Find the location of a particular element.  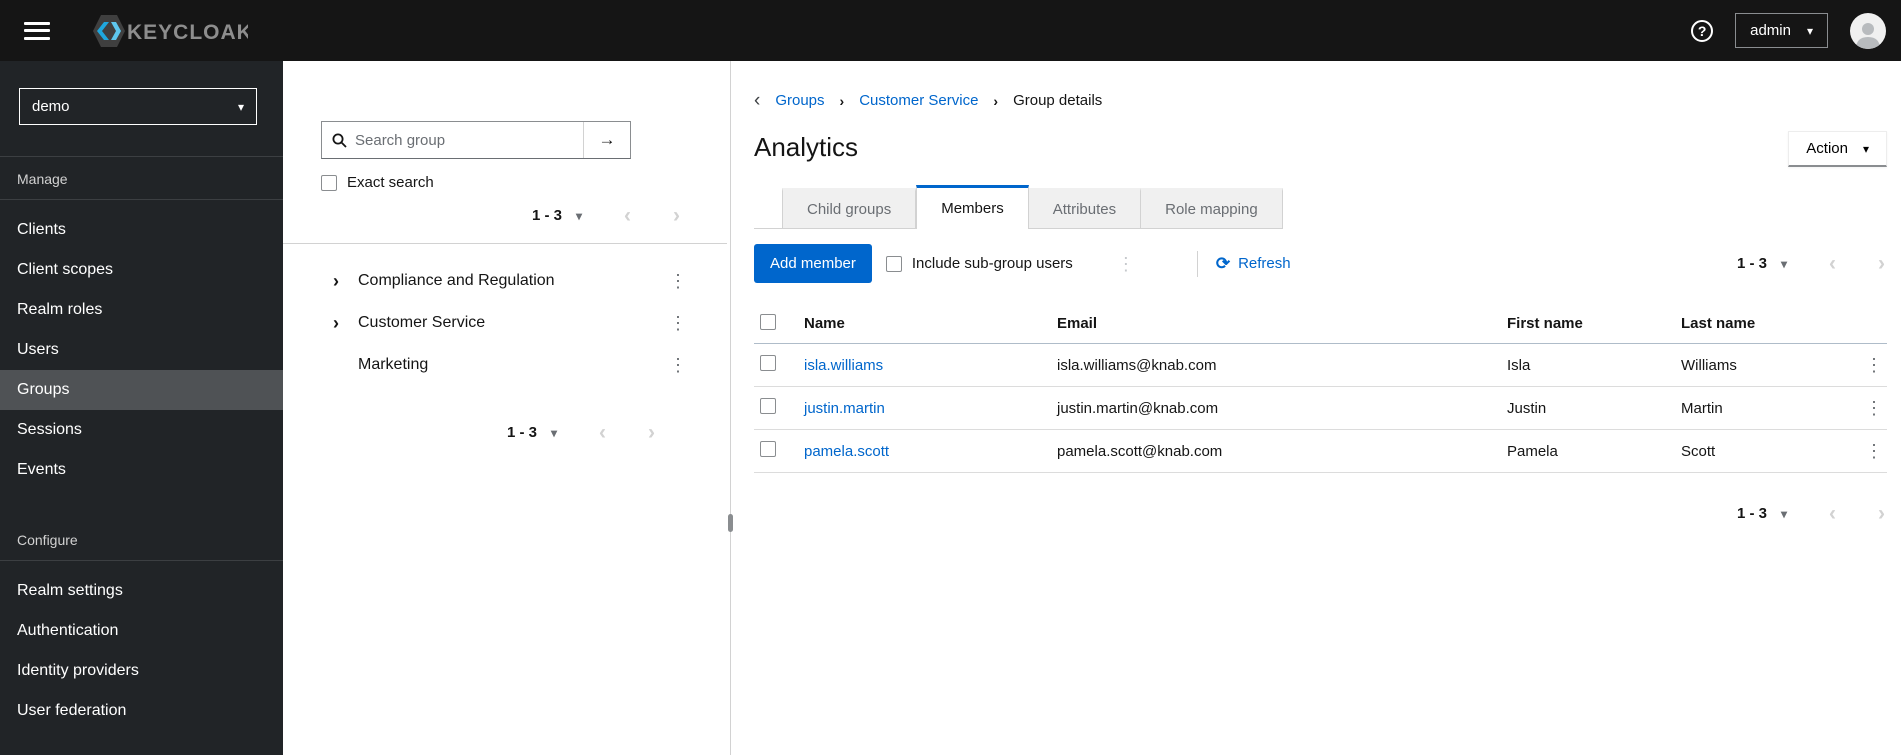

tab-child-groups: Child groups is located at coordinates (849, 208).